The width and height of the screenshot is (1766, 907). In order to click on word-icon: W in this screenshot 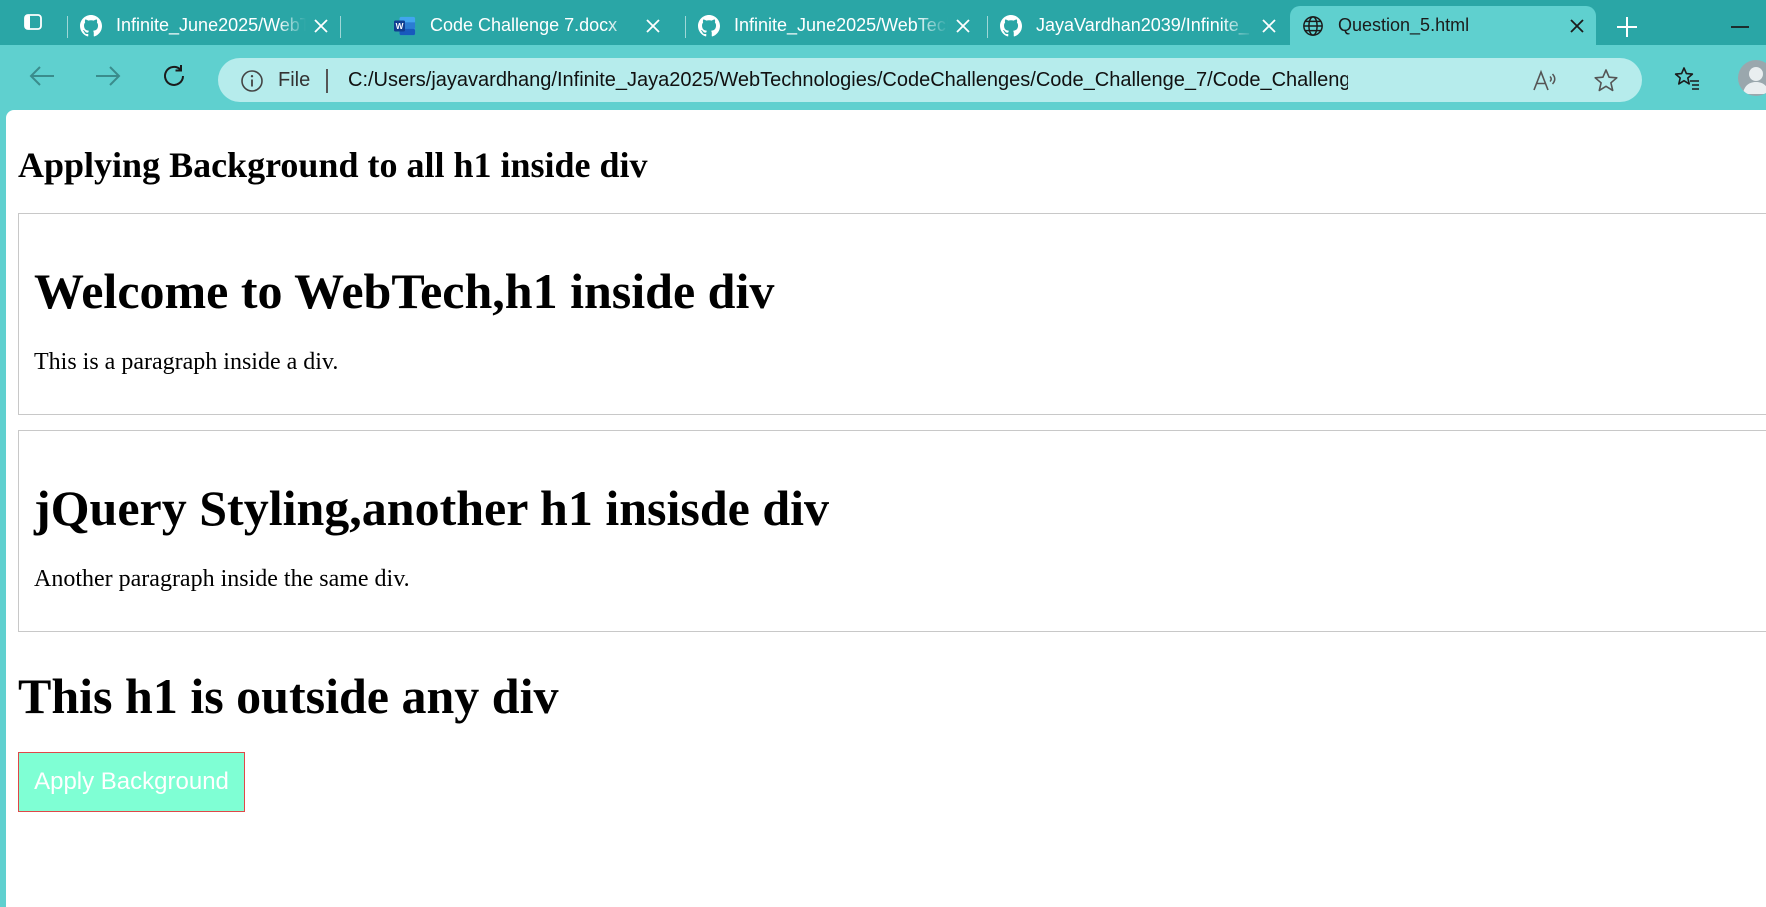, I will do `click(405, 26)`.